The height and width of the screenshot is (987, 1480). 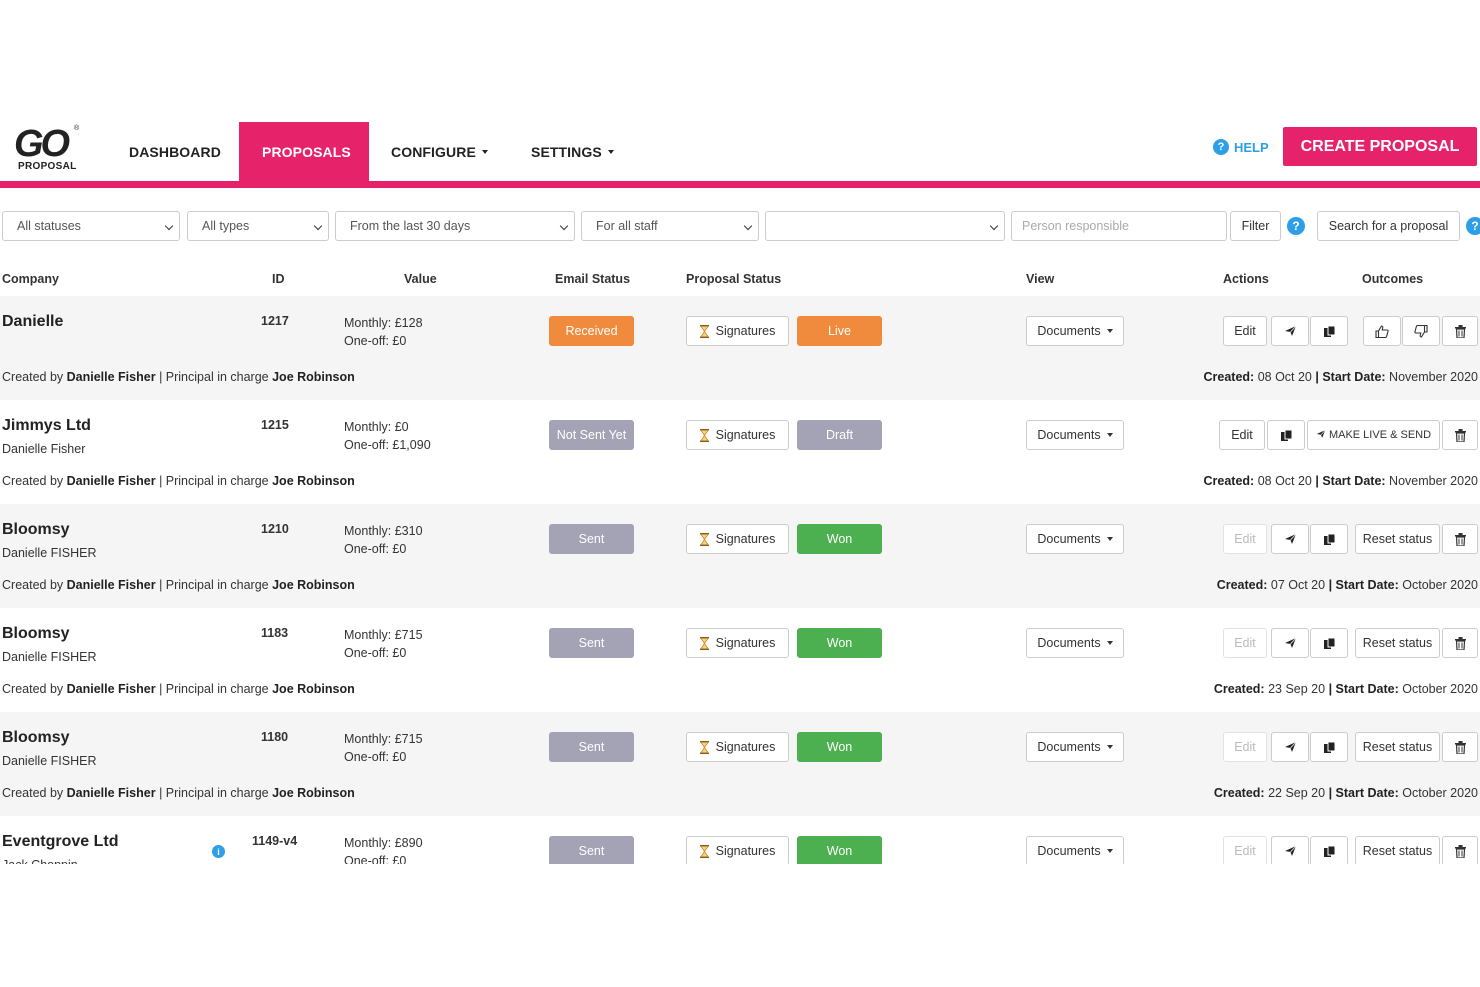 I want to click on info-icon: i, so click(x=218, y=851).